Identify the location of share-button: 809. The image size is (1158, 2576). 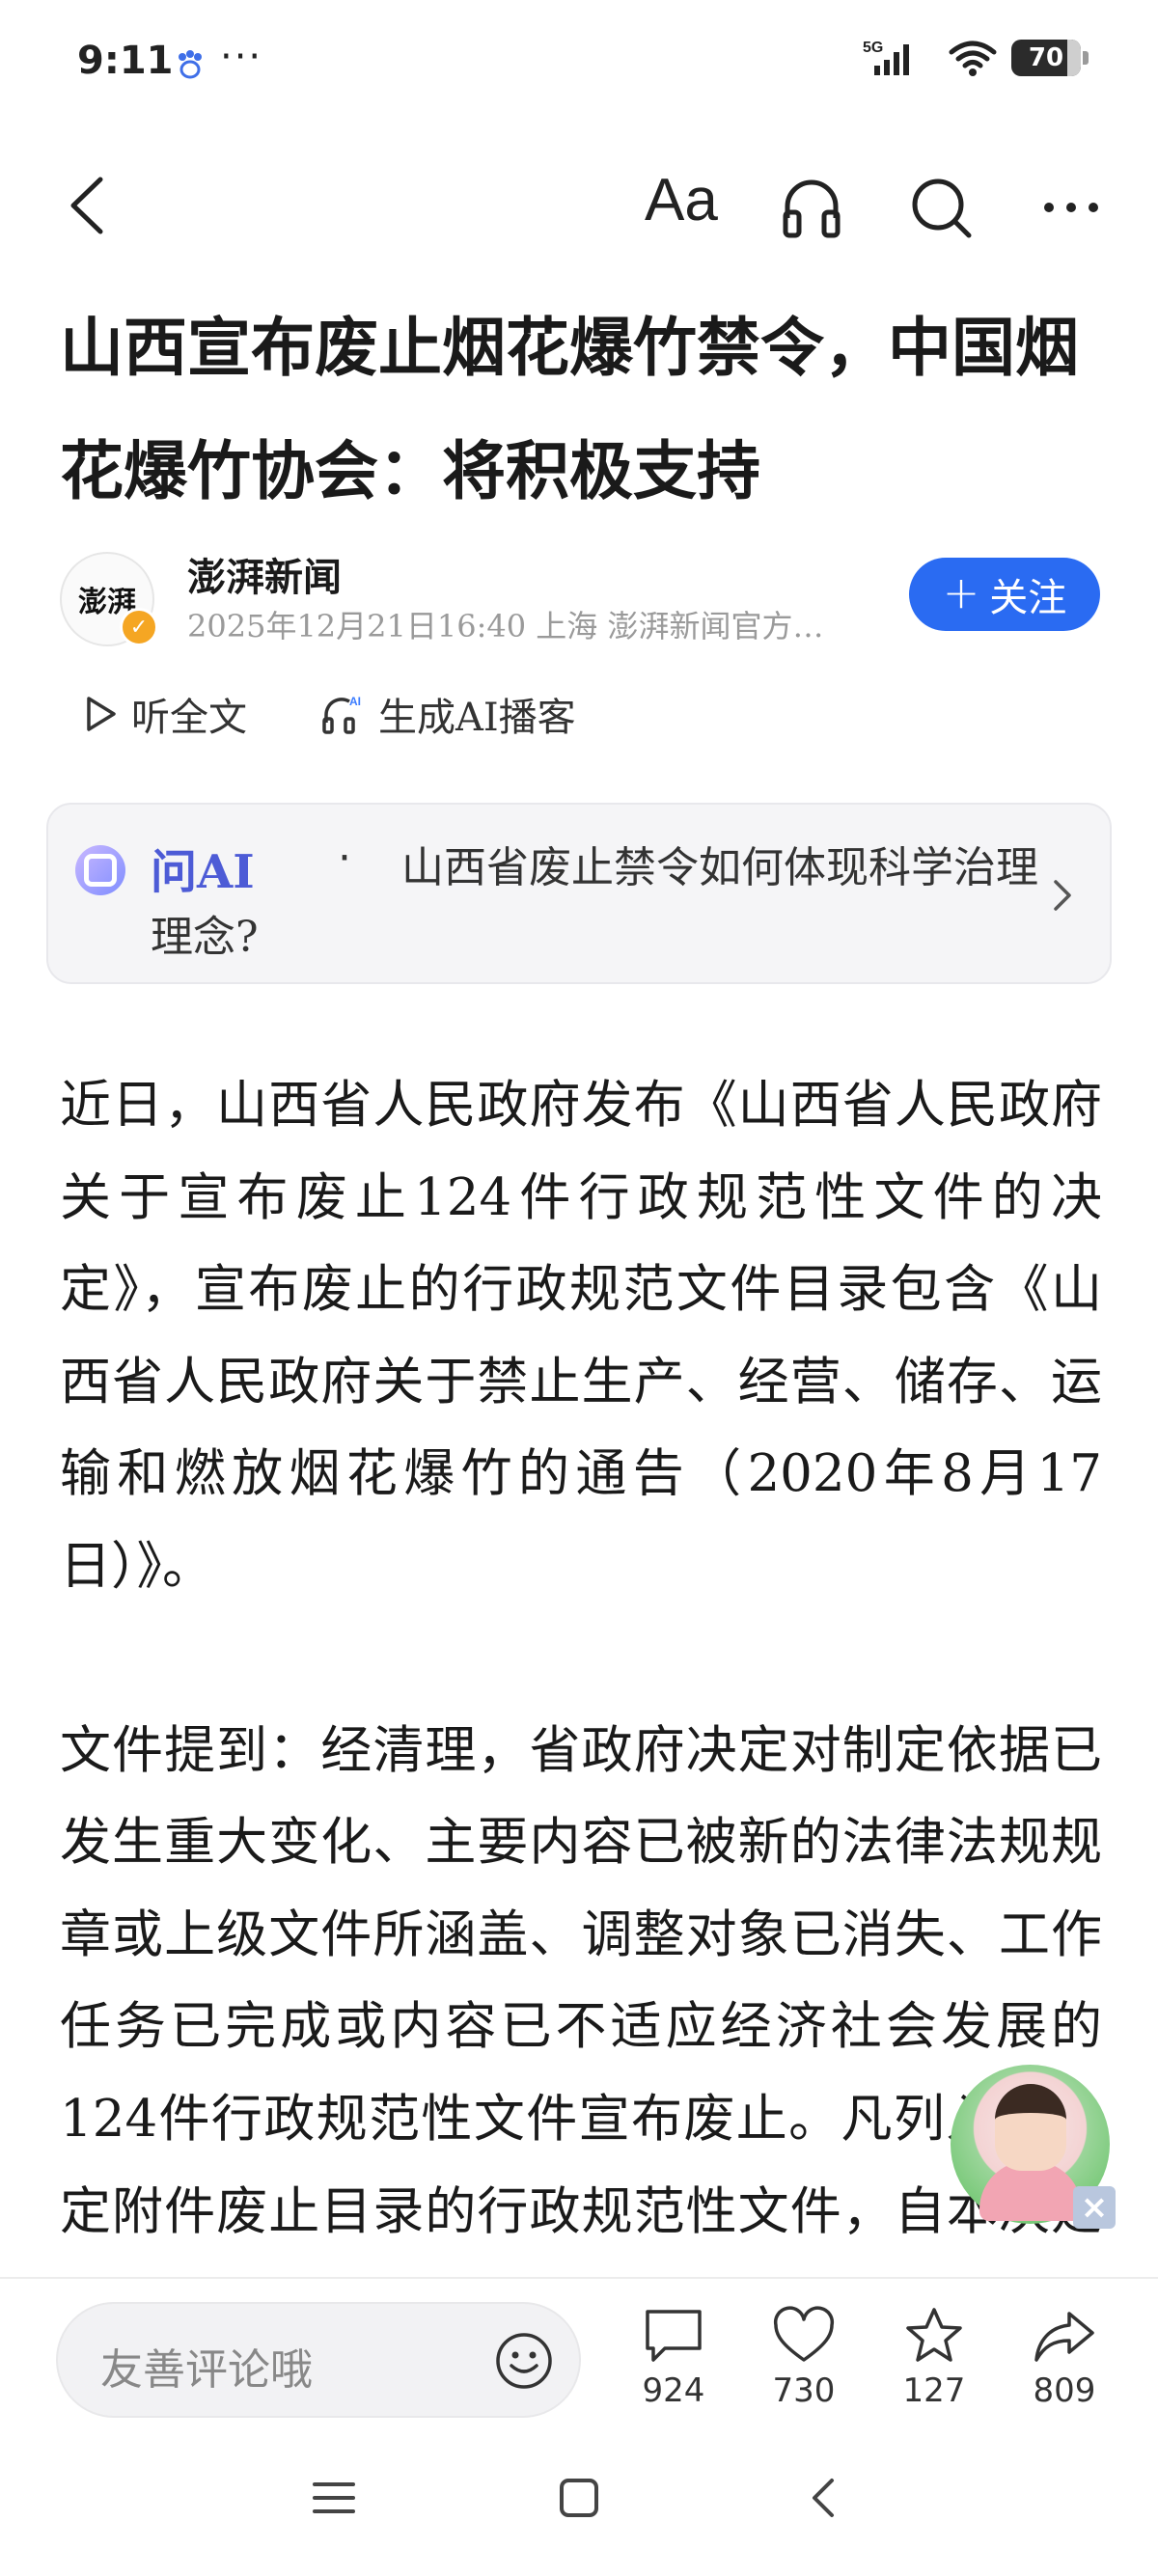
(1064, 2358).